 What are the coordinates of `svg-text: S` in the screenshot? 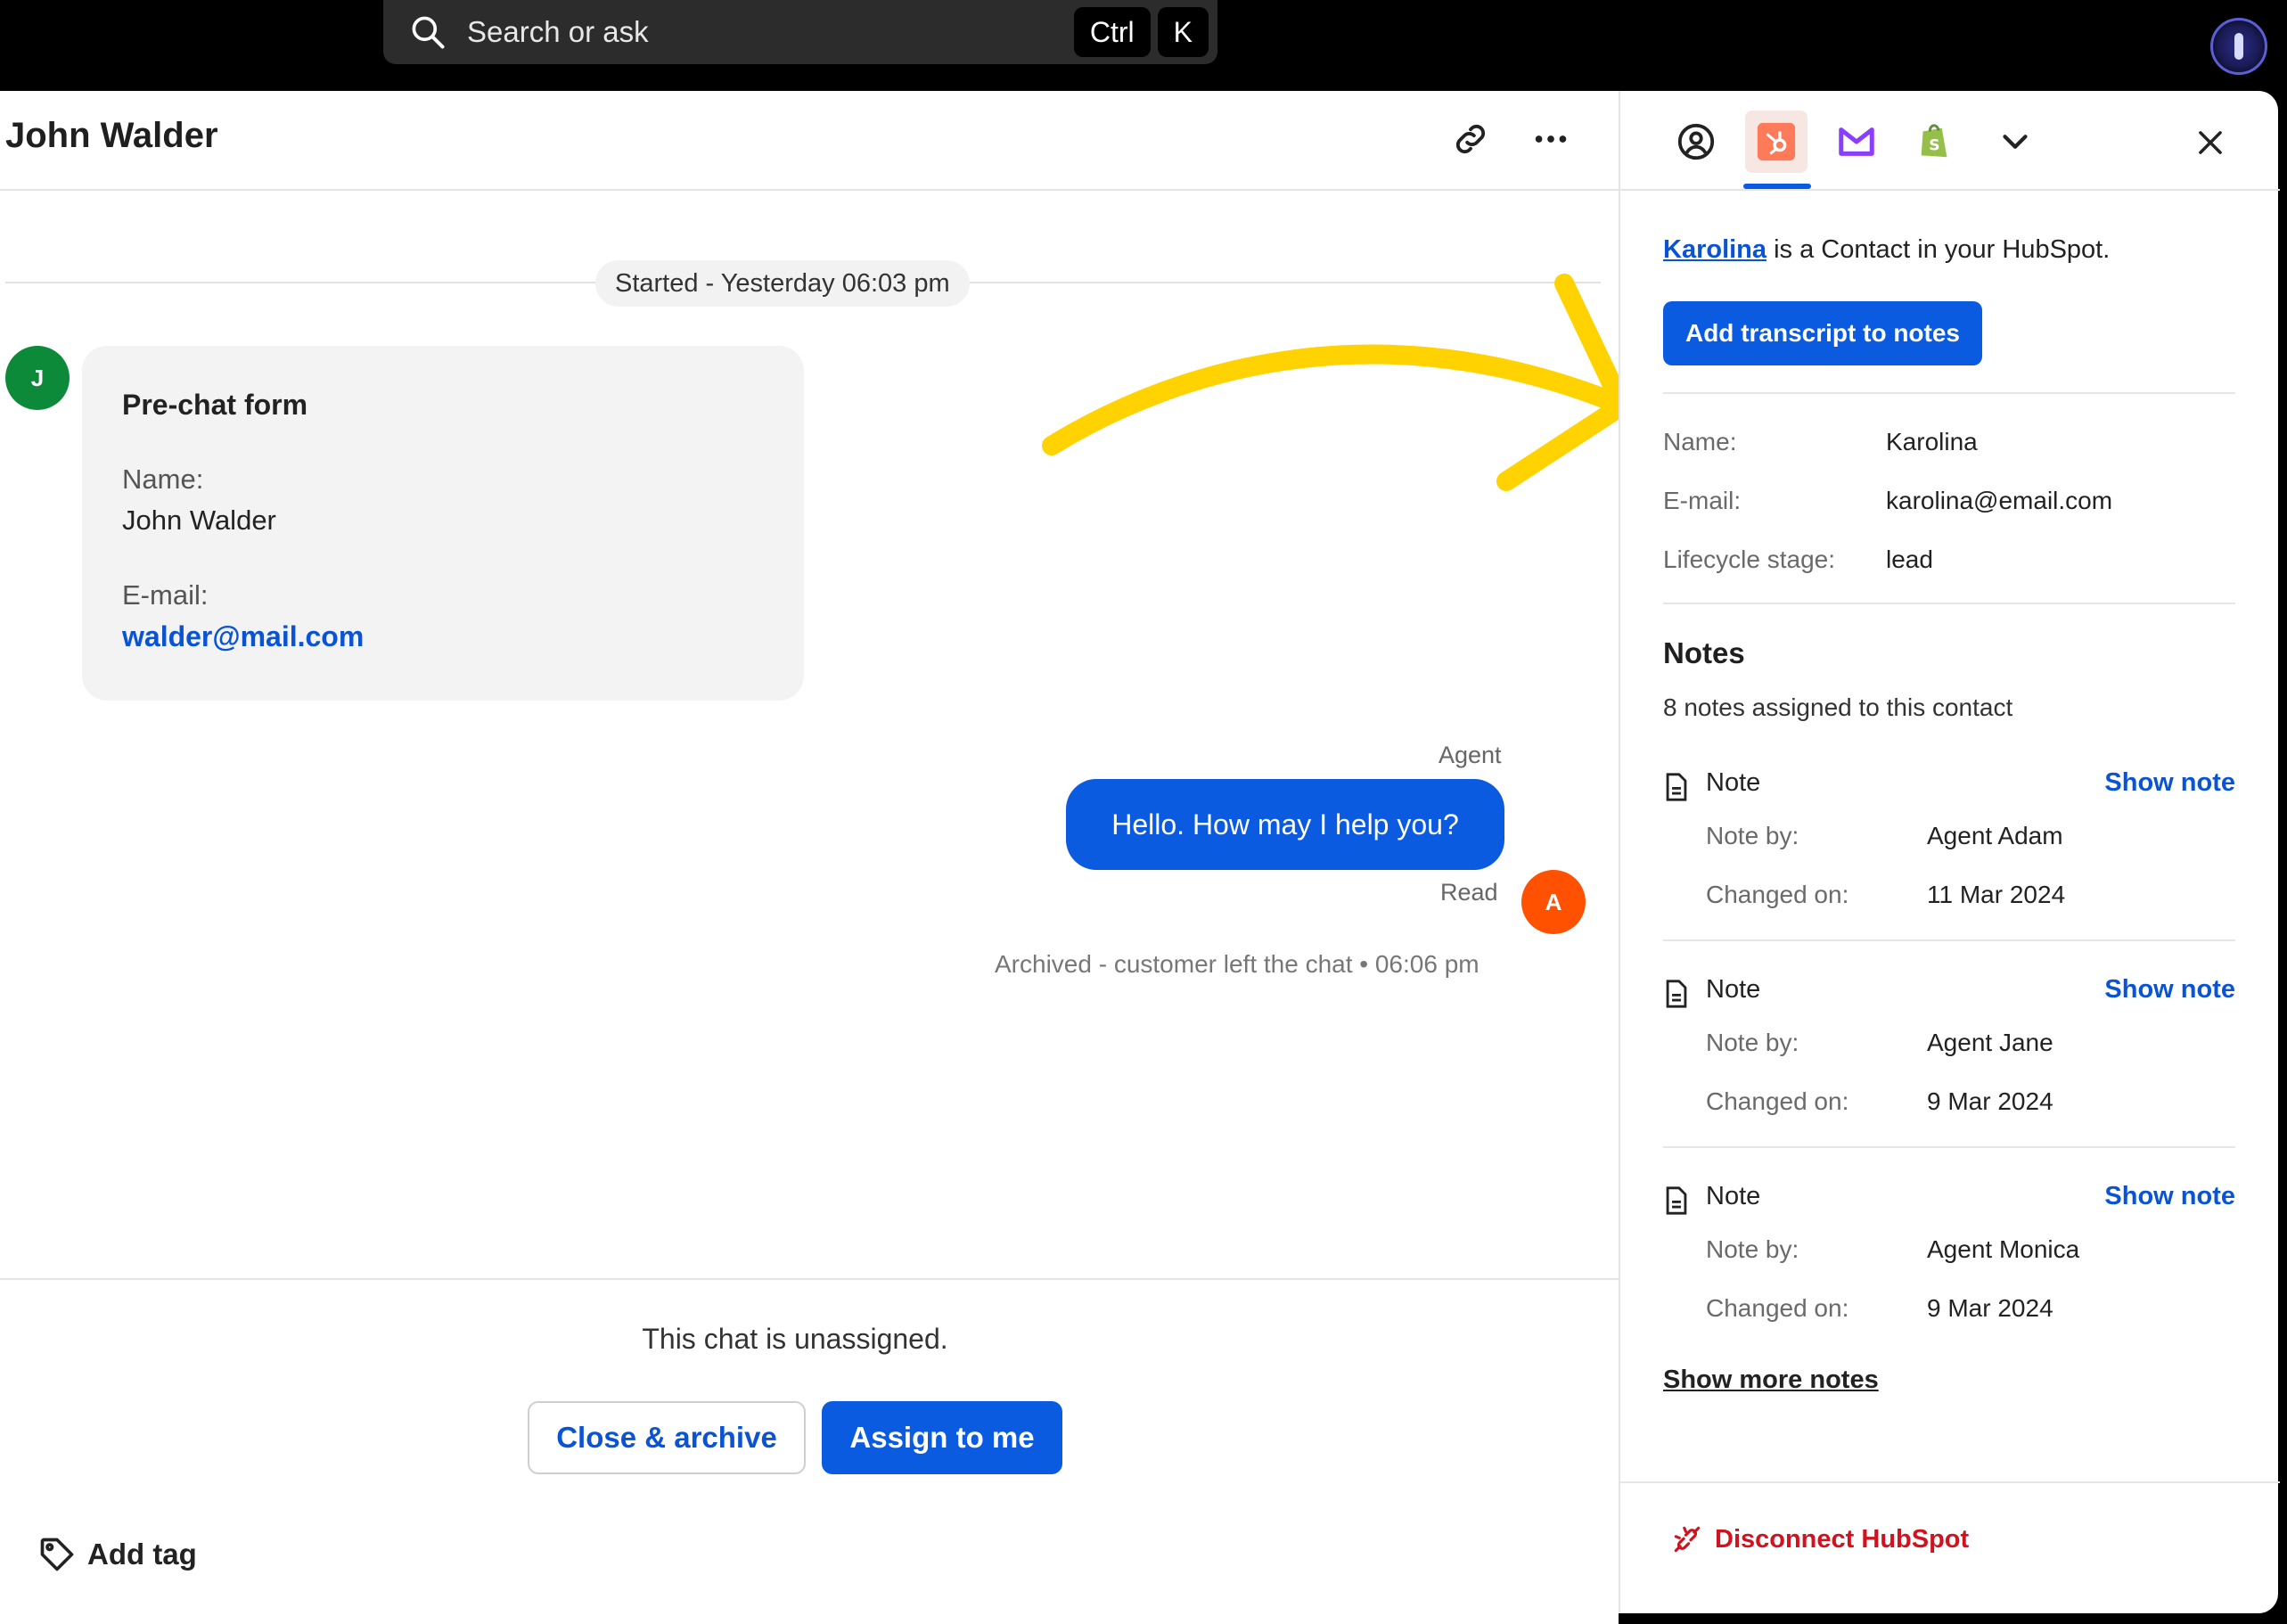 It's located at (1934, 146).